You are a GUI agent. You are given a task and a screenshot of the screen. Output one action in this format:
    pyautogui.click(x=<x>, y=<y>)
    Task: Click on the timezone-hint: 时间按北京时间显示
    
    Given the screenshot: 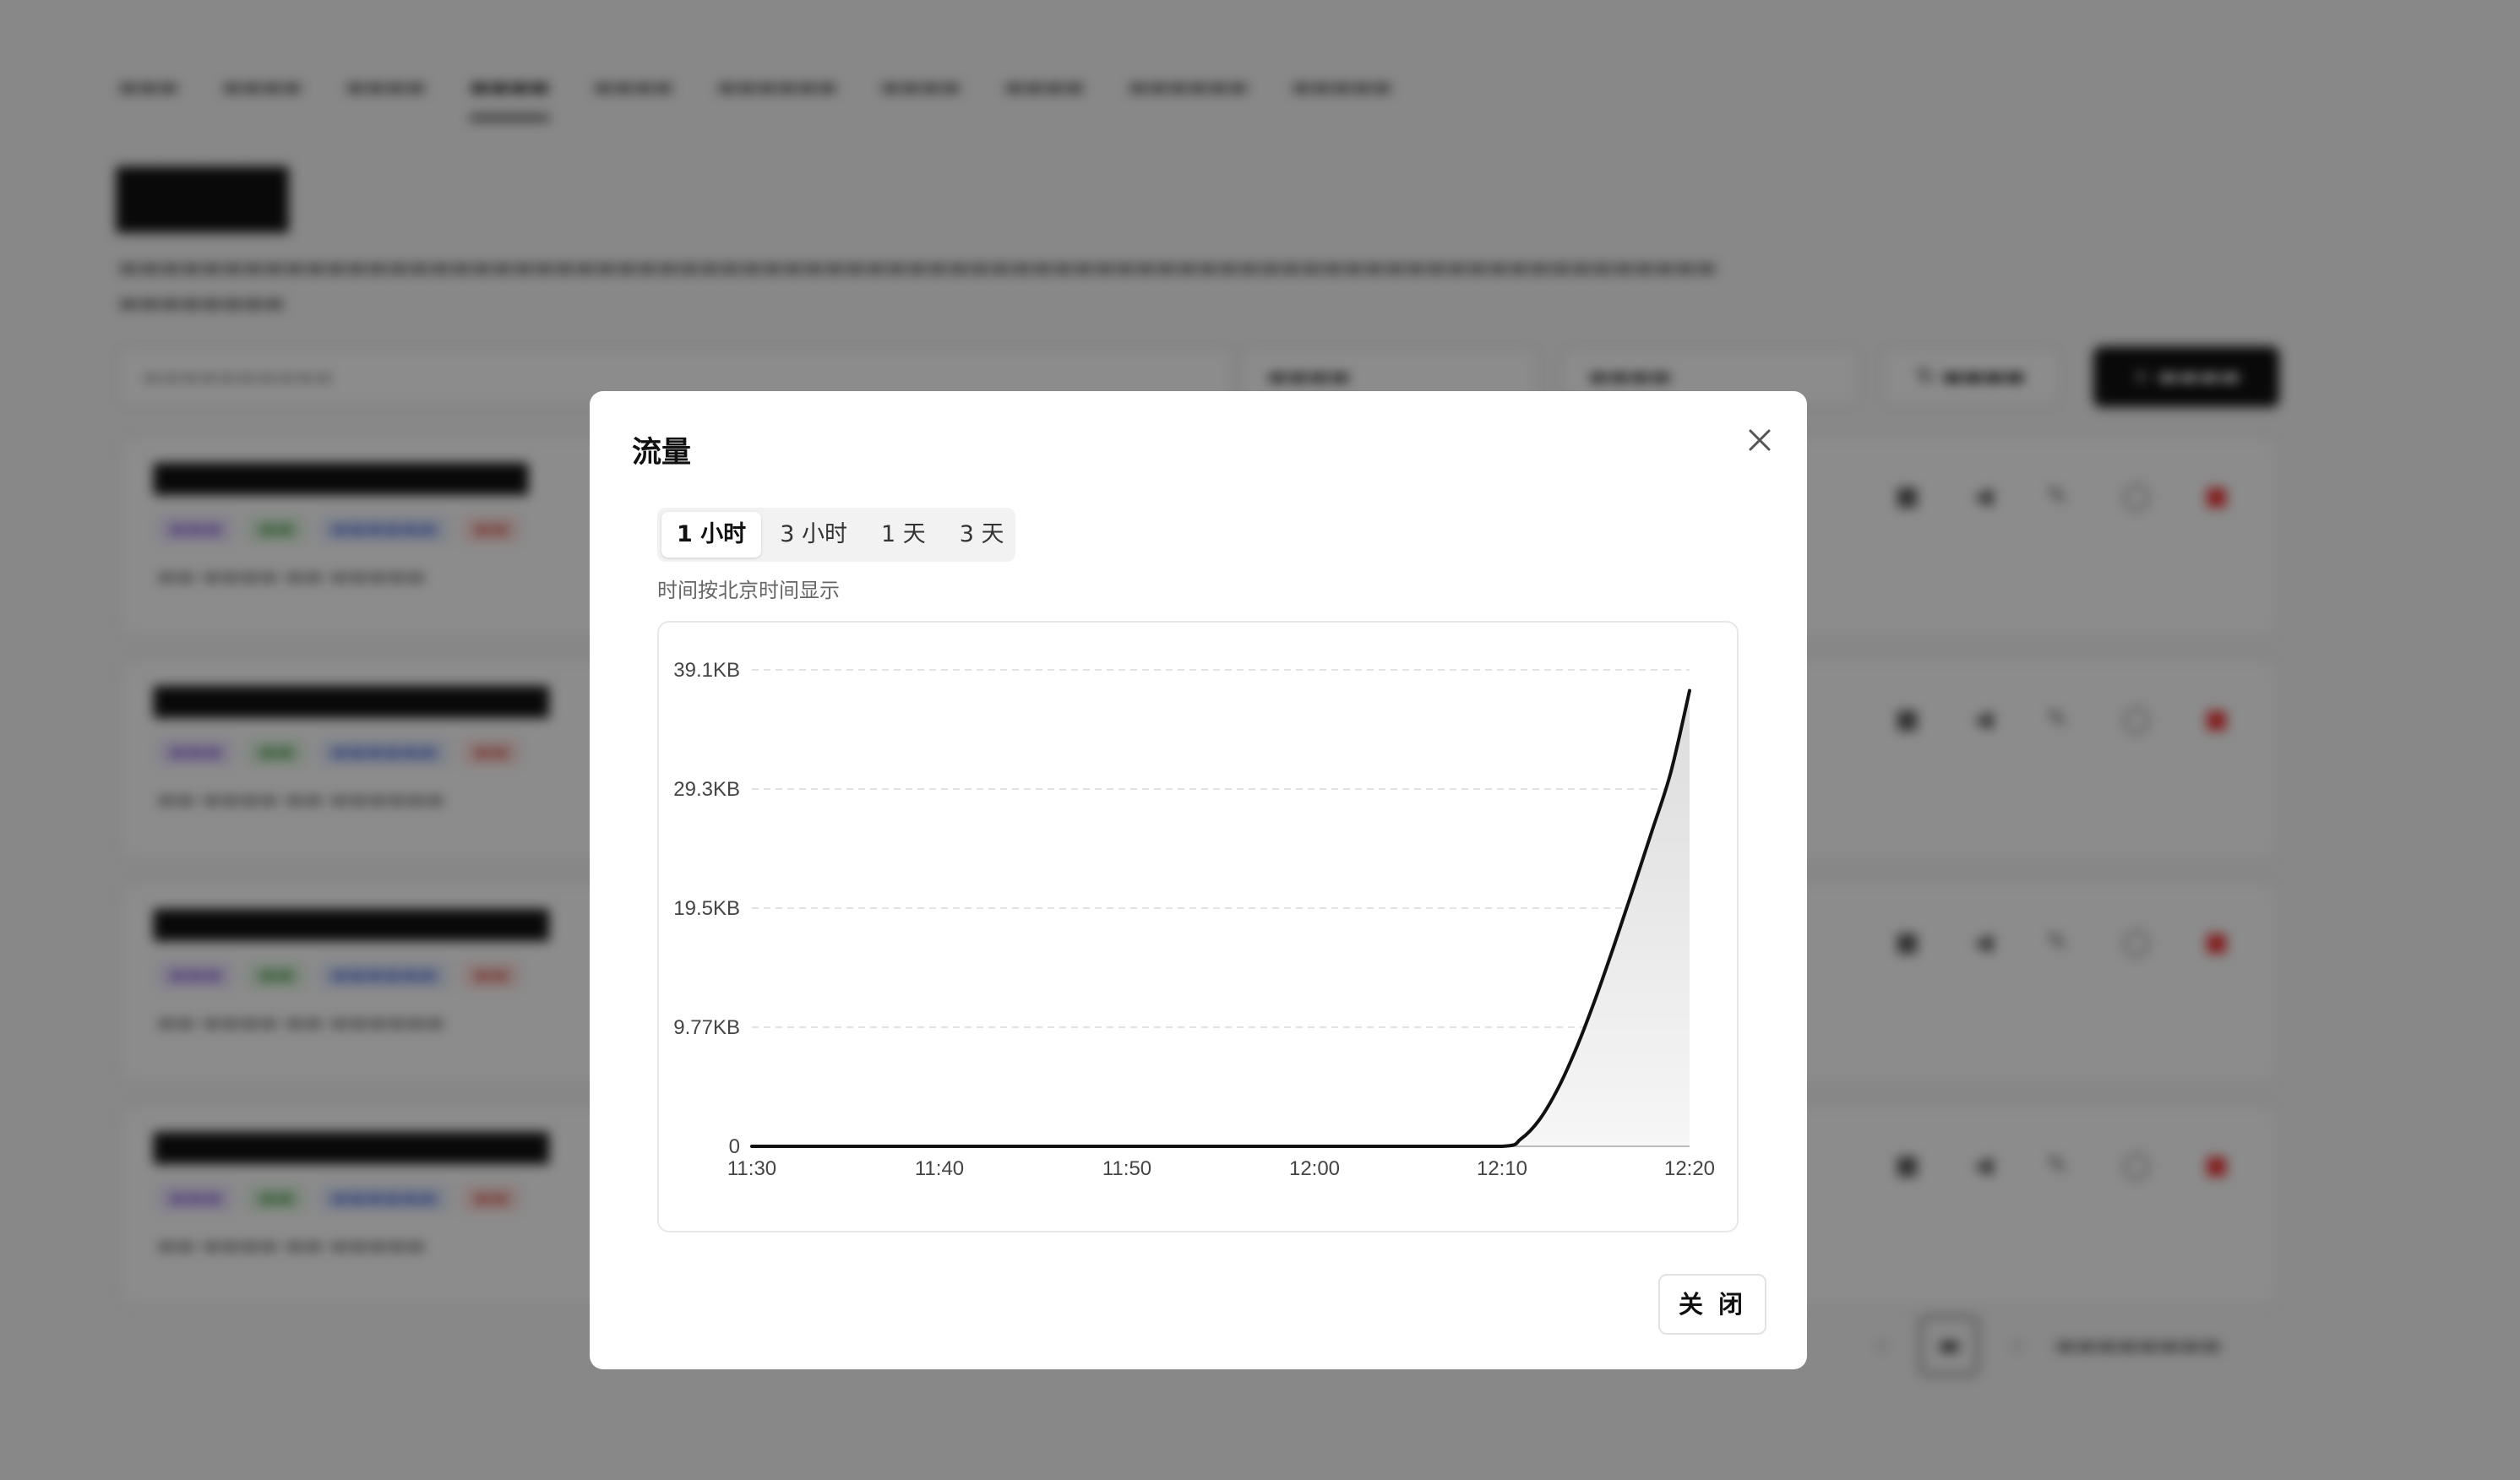 What is the action you would take?
    pyautogui.click(x=748, y=590)
    